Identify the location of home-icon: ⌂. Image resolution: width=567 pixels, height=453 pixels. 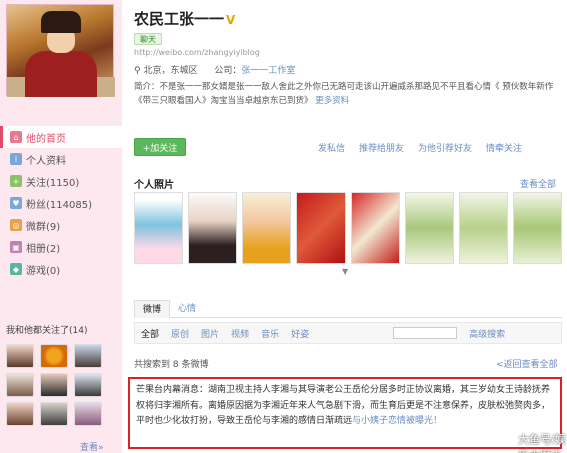
(16, 137).